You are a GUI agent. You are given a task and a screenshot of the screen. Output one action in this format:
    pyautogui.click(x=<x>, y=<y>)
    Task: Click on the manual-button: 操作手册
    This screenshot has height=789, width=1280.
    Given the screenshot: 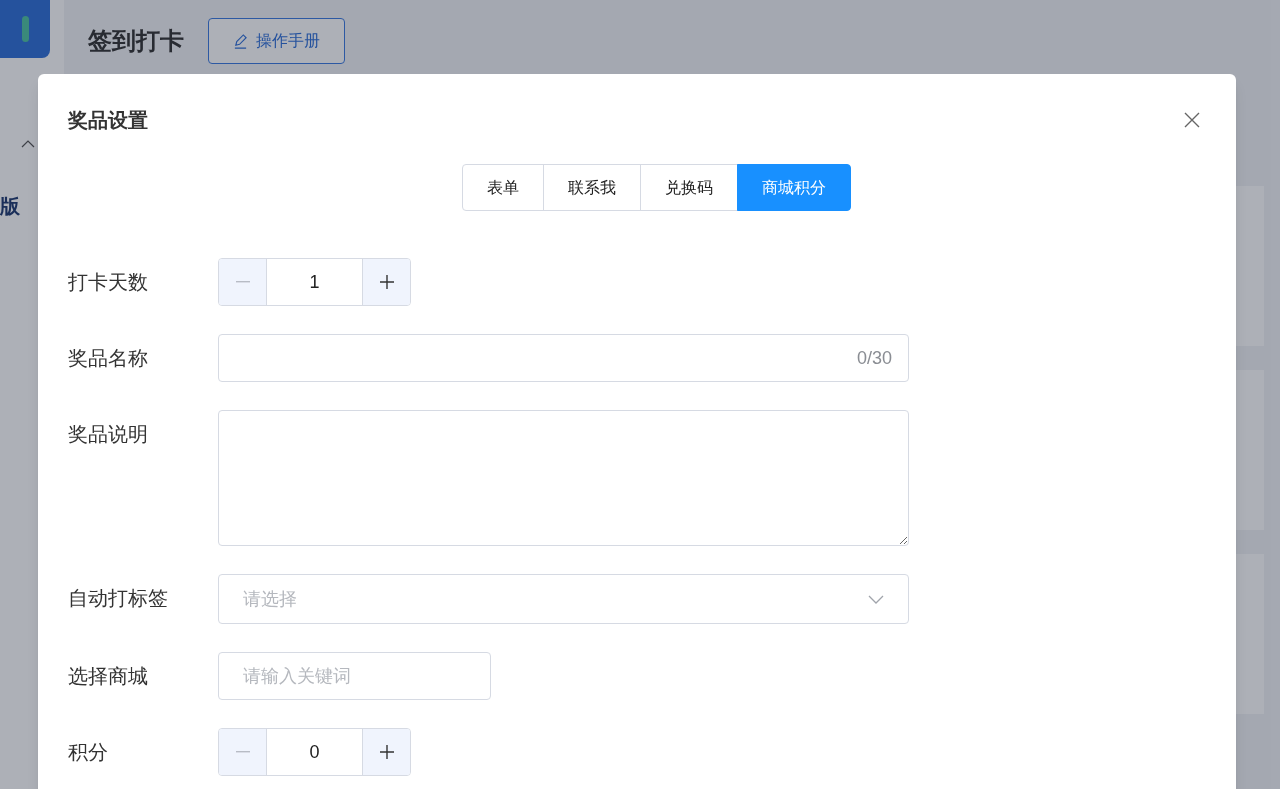 What is the action you would take?
    pyautogui.click(x=276, y=41)
    